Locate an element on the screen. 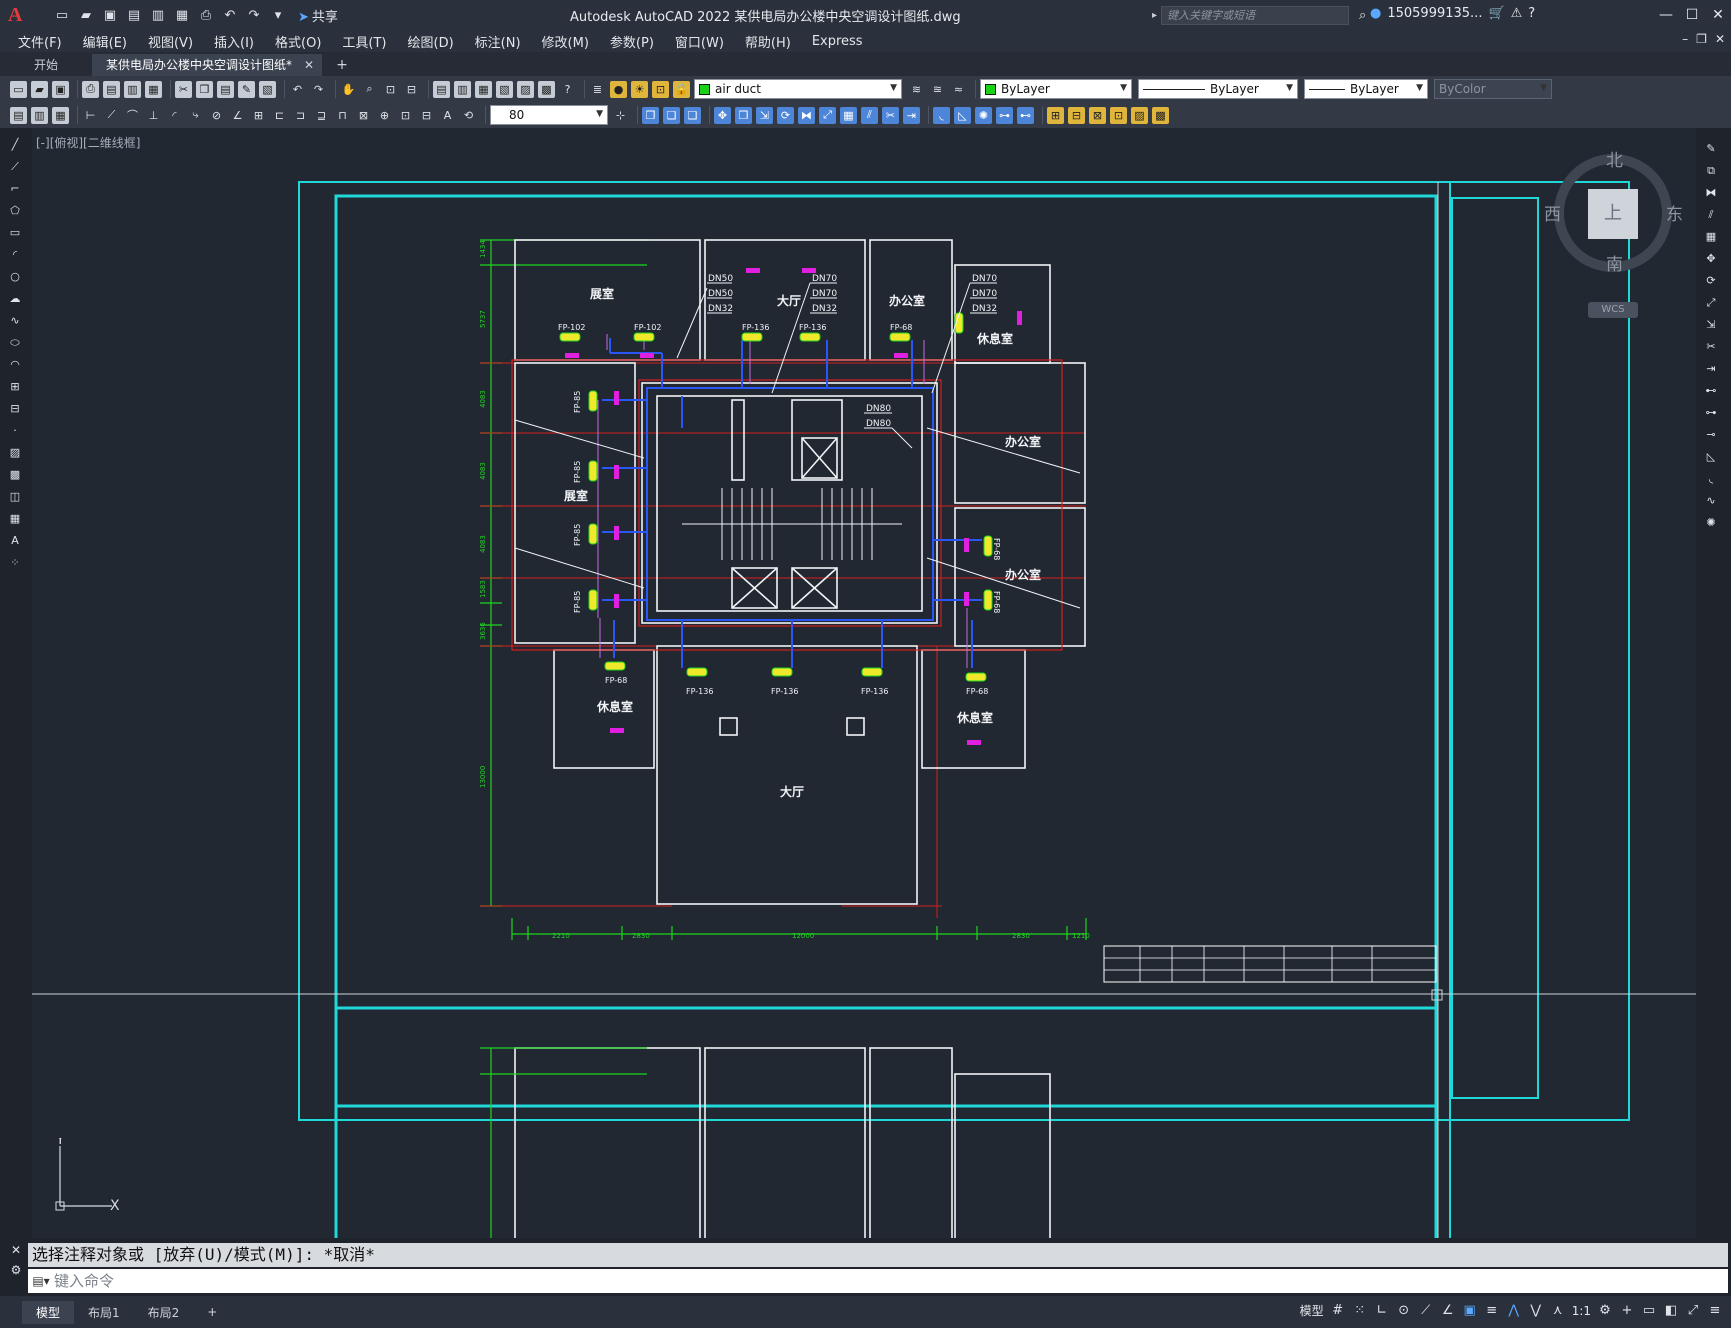 The width and height of the screenshot is (1731, 1328). explode-modify-icon: ✺ is located at coordinates (1711, 522).